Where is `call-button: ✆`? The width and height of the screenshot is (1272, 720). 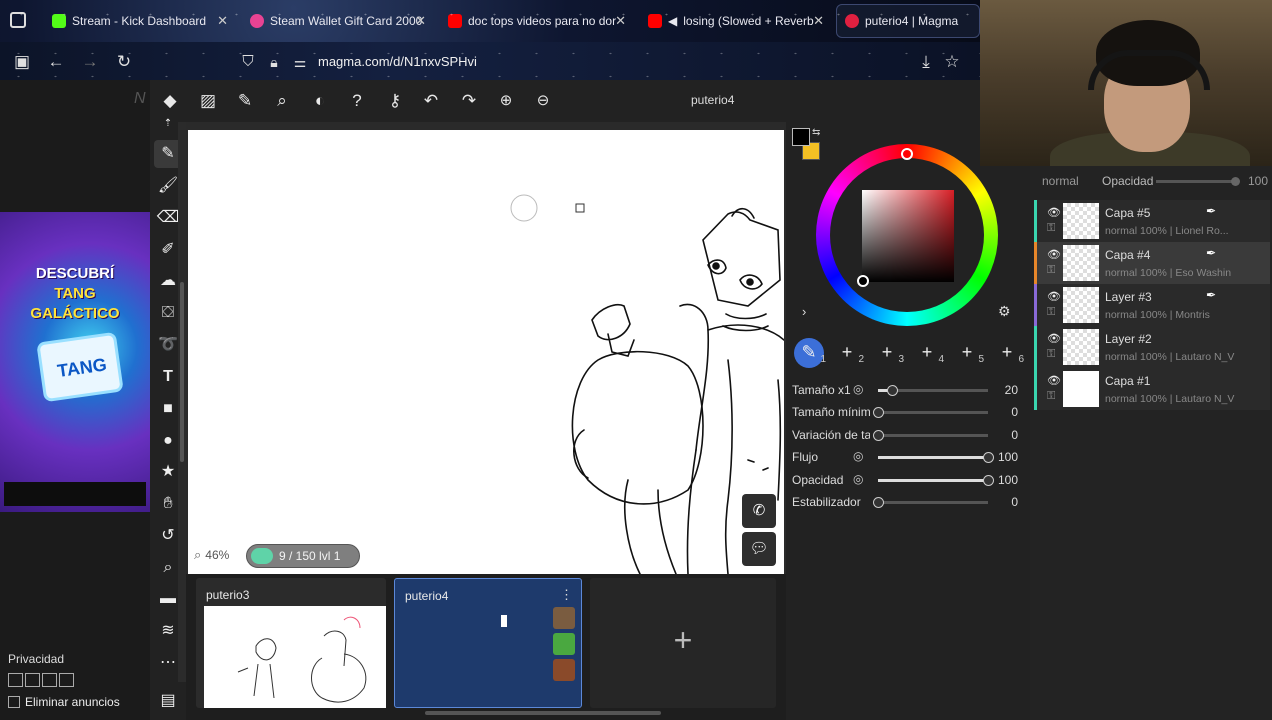 call-button: ✆ is located at coordinates (759, 511).